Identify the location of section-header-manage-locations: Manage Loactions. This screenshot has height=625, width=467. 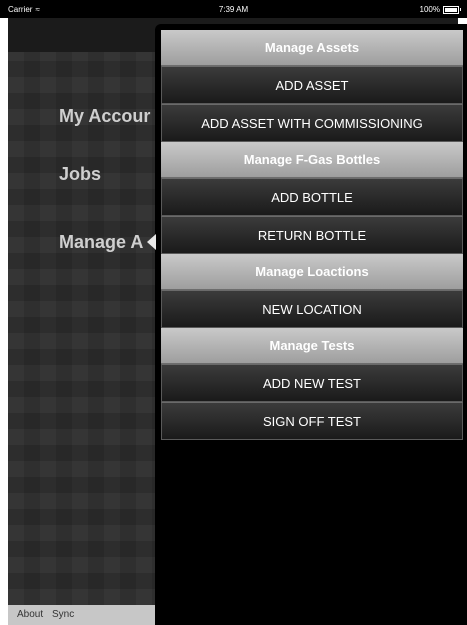
(312, 272).